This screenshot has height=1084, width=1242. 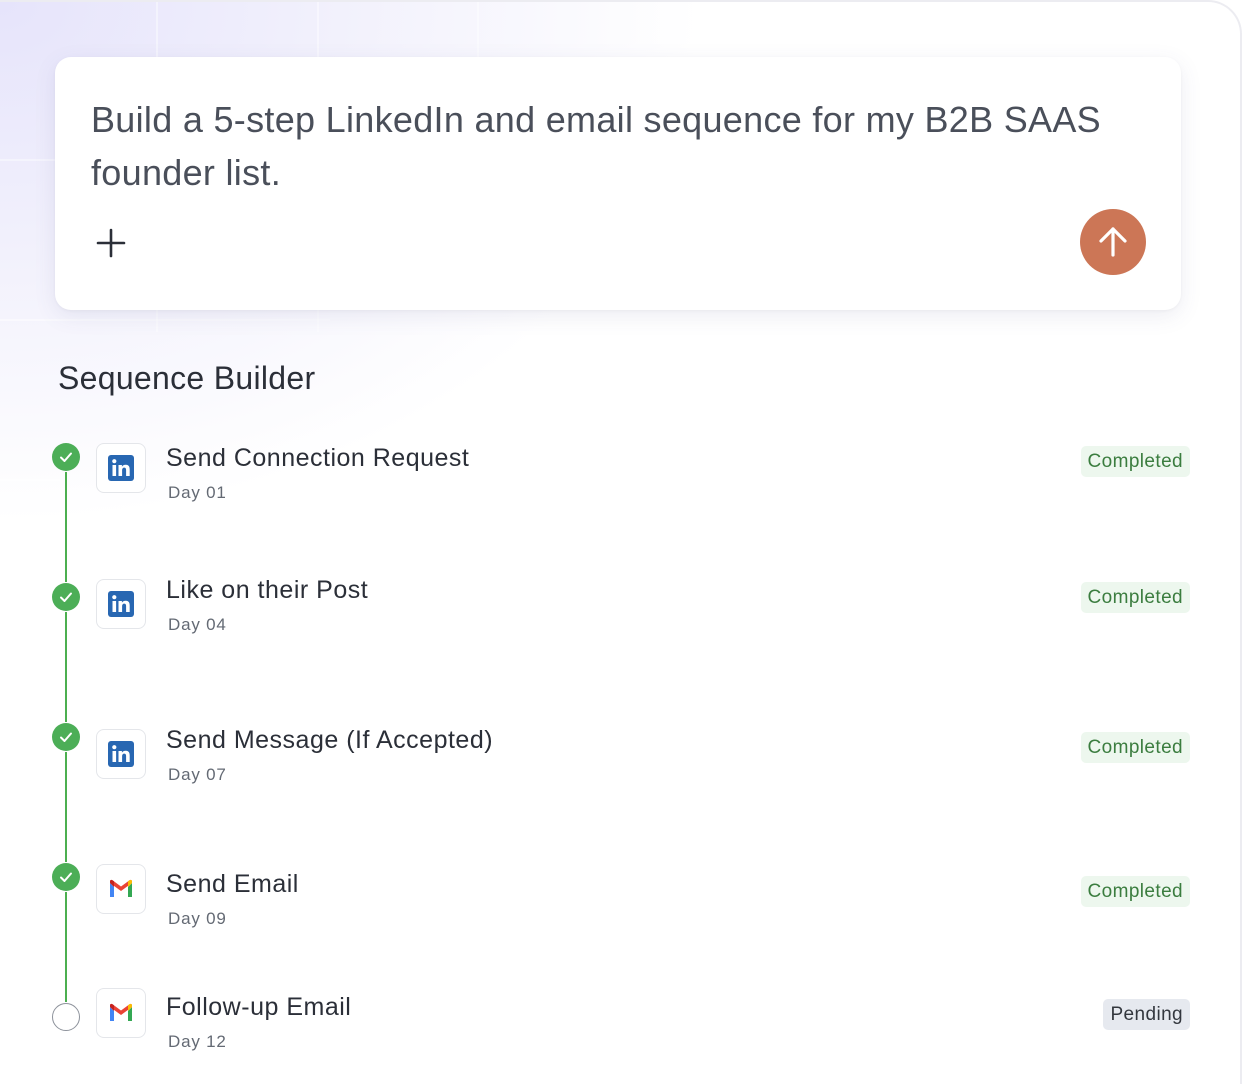 What do you see at coordinates (66, 1017) in the screenshot?
I see `pending-circle-icon` at bounding box center [66, 1017].